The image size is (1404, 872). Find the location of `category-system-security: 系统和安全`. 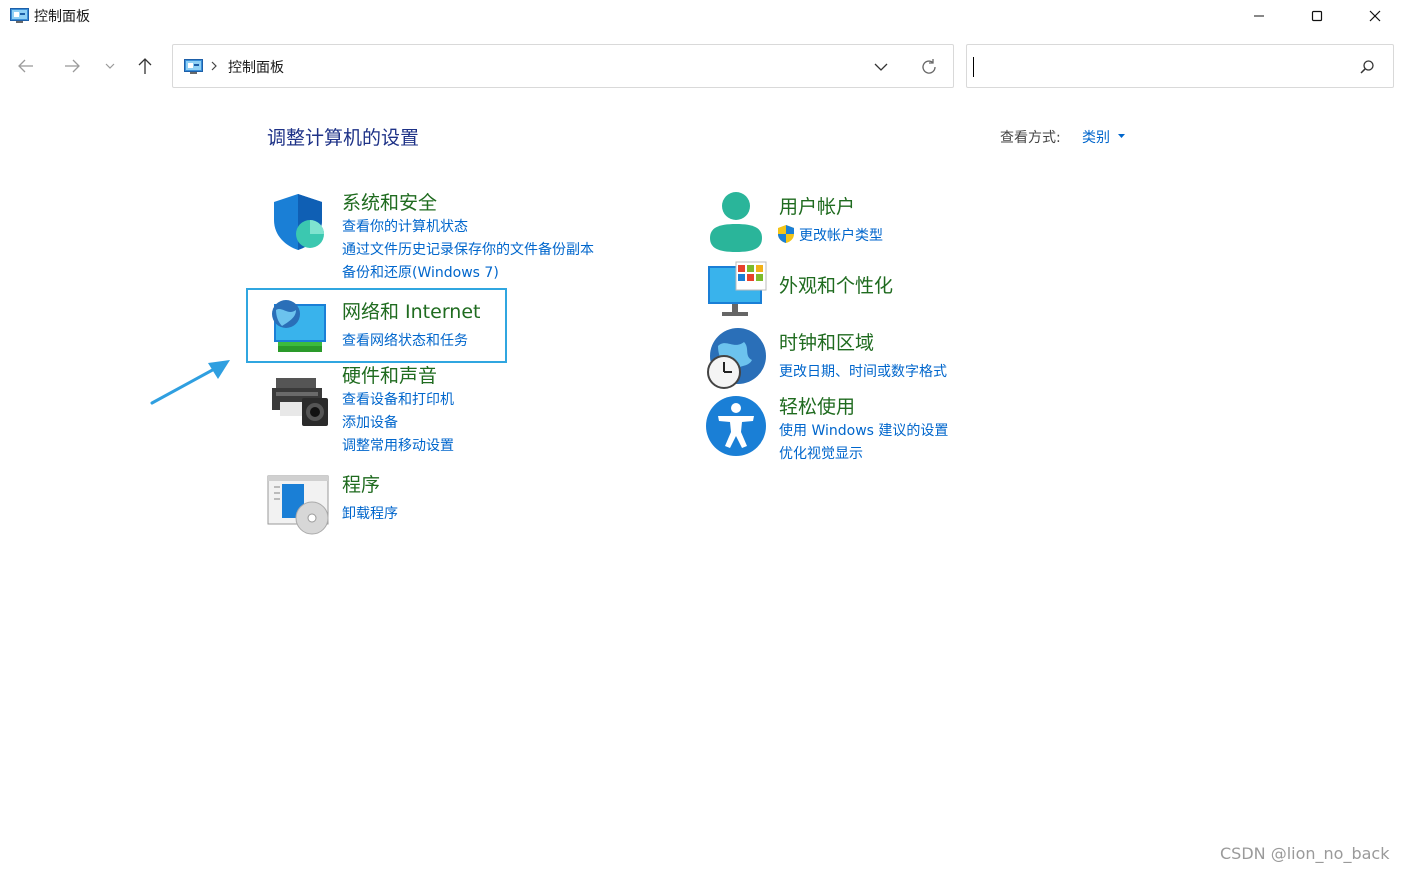

category-system-security: 系统和安全 is located at coordinates (389, 201).